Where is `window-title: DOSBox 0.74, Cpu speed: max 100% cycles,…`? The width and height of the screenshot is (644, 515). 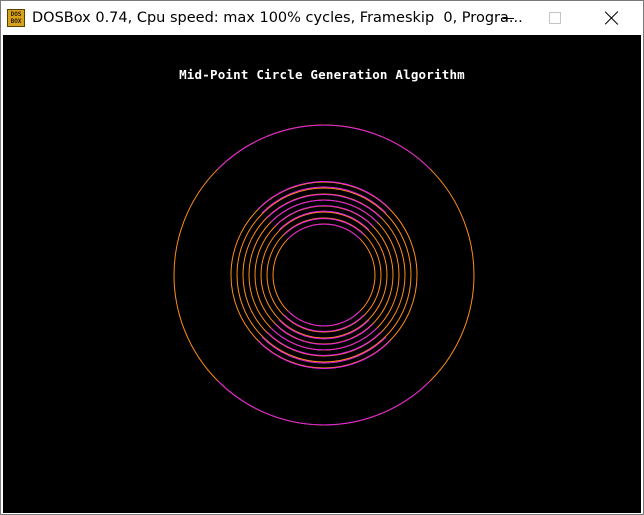
window-title: DOSBox 0.74, Cpu speed: max 100% cycles,… is located at coordinates (277, 18).